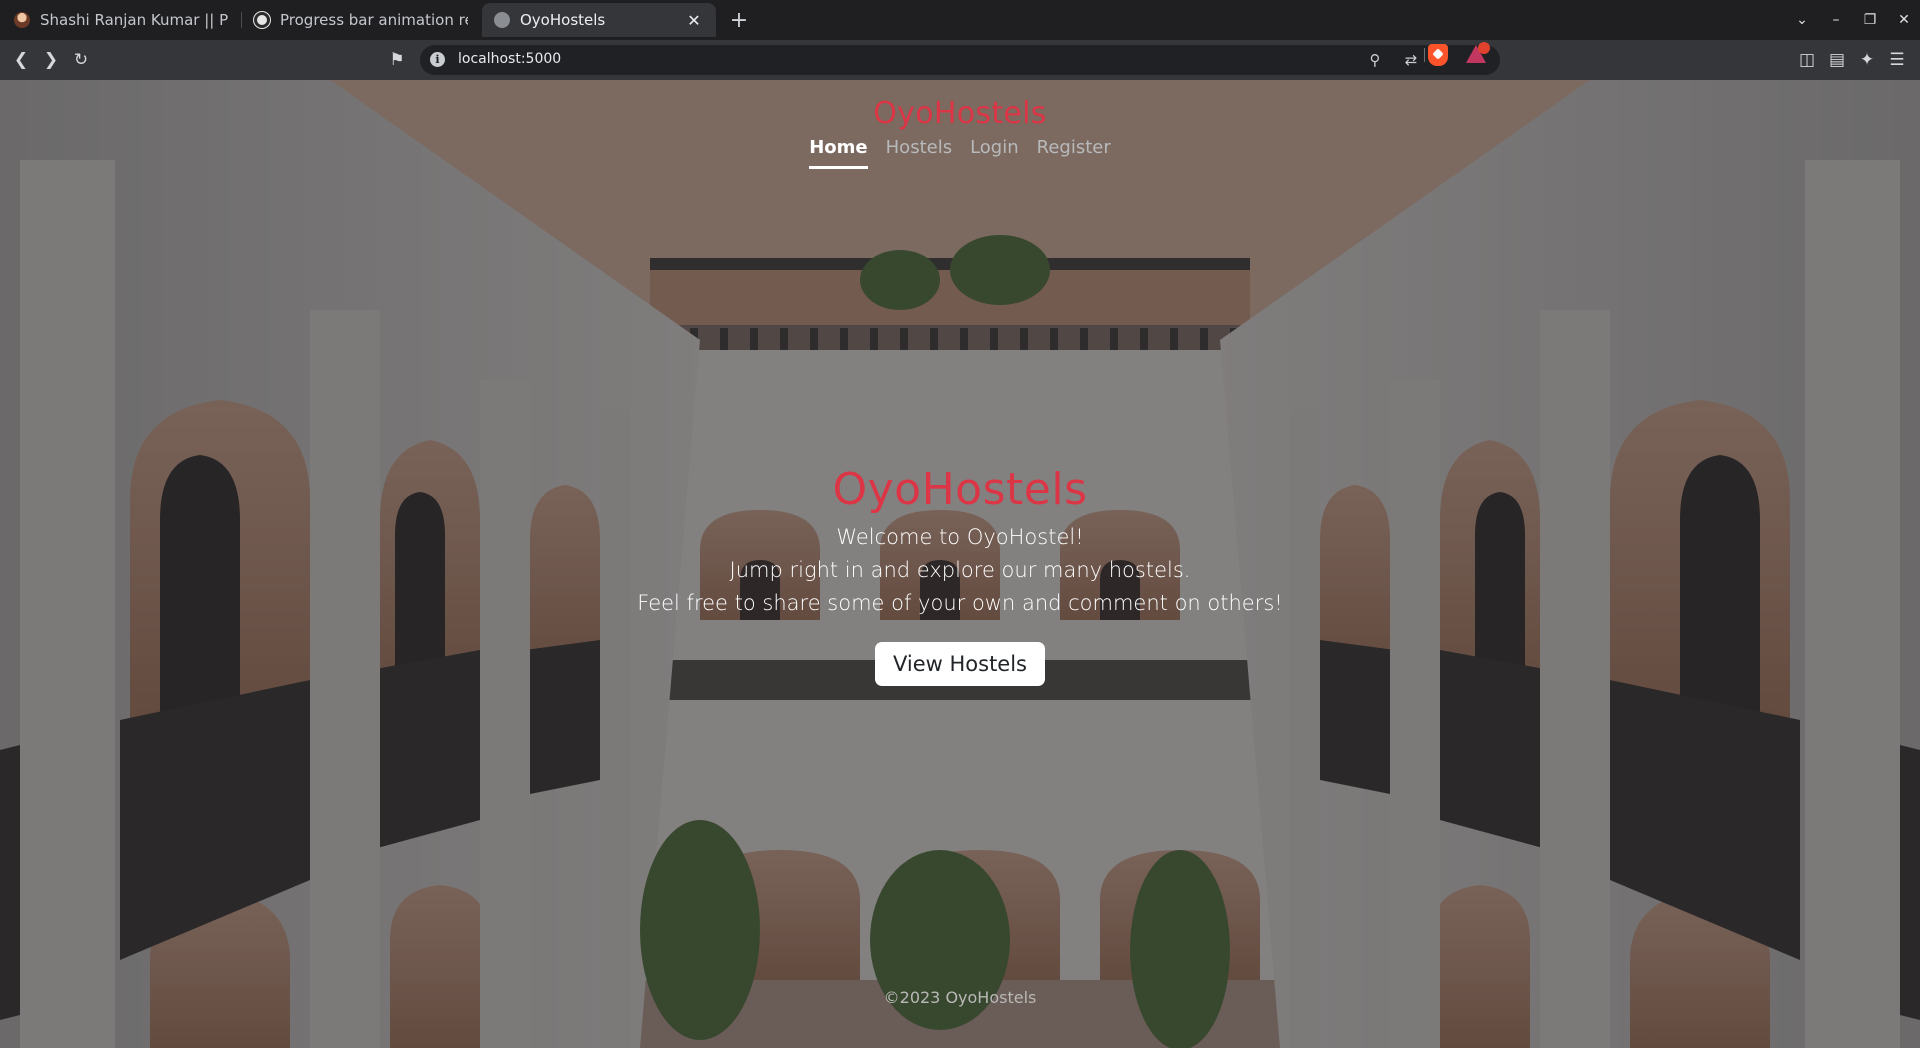 The width and height of the screenshot is (1920, 1048). What do you see at coordinates (739, 20) in the screenshot?
I see `new-tab-plus-icon: +` at bounding box center [739, 20].